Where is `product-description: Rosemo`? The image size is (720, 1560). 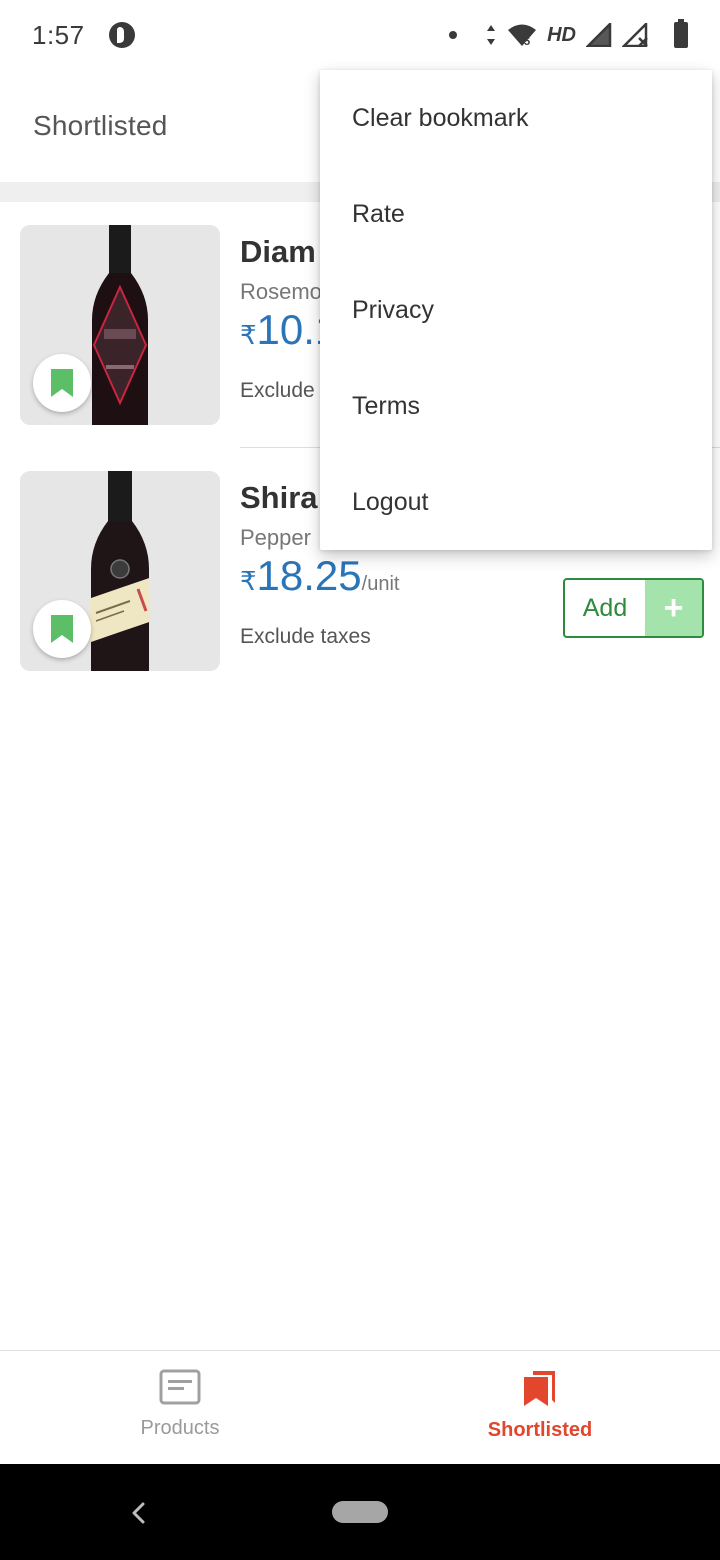
product-description: Rosemo is located at coordinates (281, 291).